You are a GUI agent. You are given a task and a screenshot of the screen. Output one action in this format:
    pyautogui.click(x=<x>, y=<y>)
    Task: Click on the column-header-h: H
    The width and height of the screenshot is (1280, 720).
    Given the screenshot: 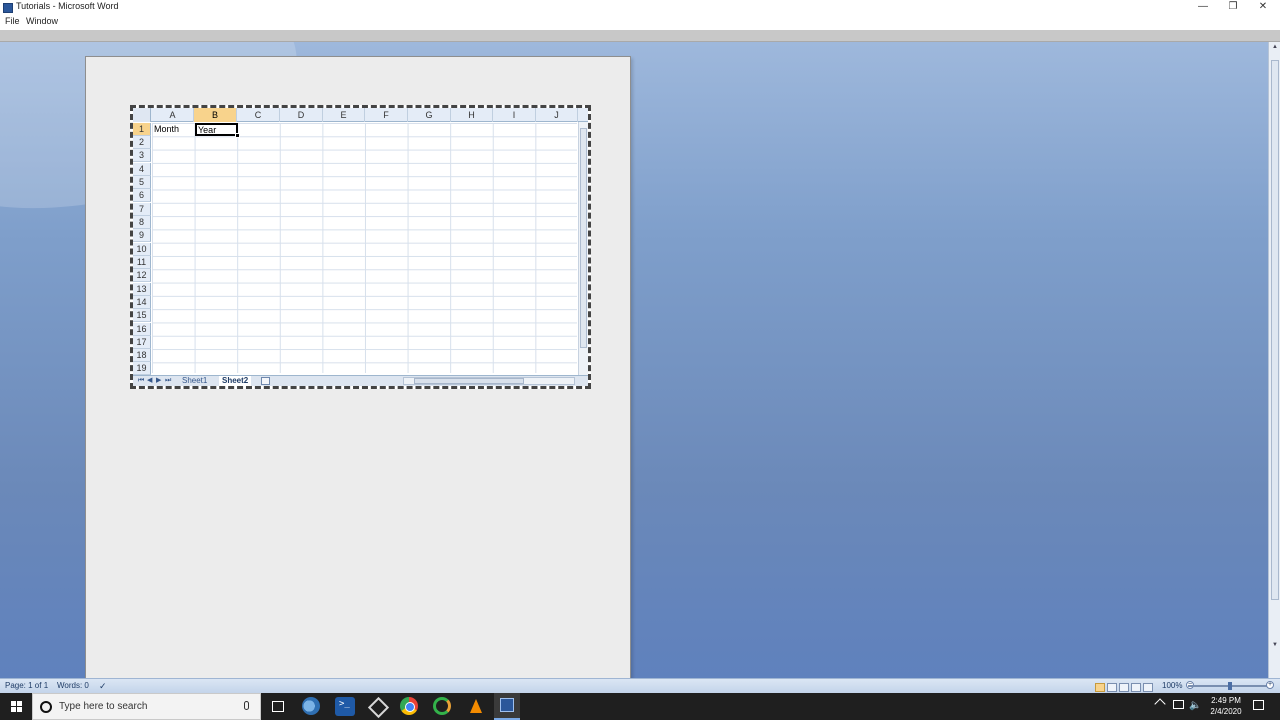 What is the action you would take?
    pyautogui.click(x=472, y=115)
    